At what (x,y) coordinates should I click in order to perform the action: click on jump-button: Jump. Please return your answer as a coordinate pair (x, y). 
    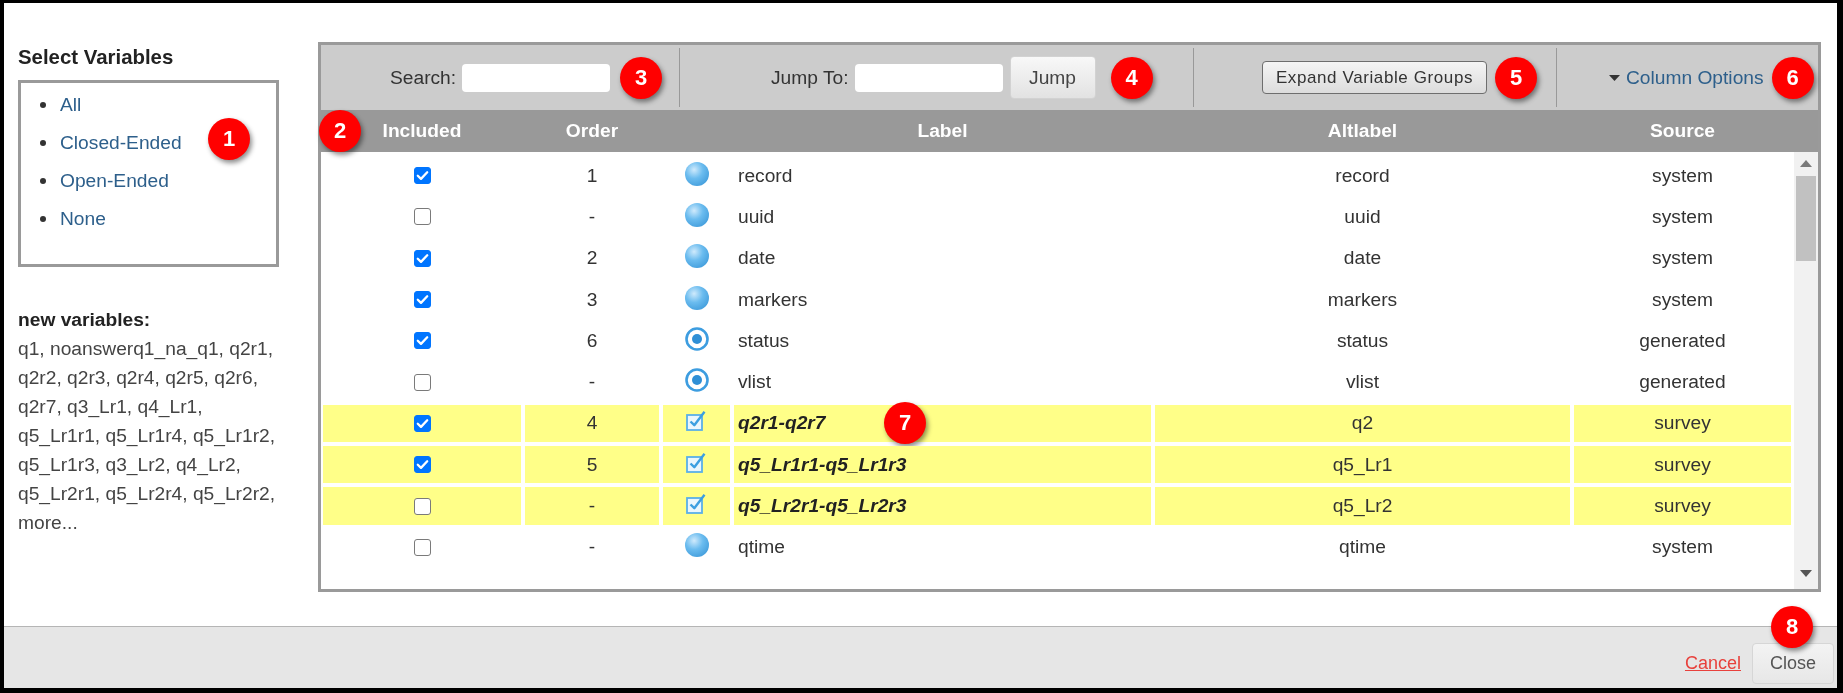
    Looking at the image, I should click on (1052, 77).